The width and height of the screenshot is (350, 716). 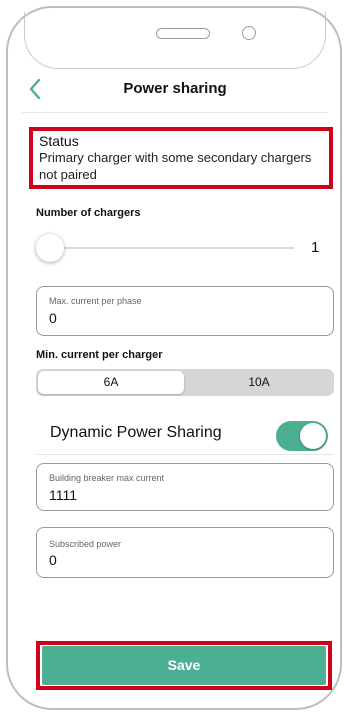 I want to click on slider-thumb, so click(x=50, y=248).